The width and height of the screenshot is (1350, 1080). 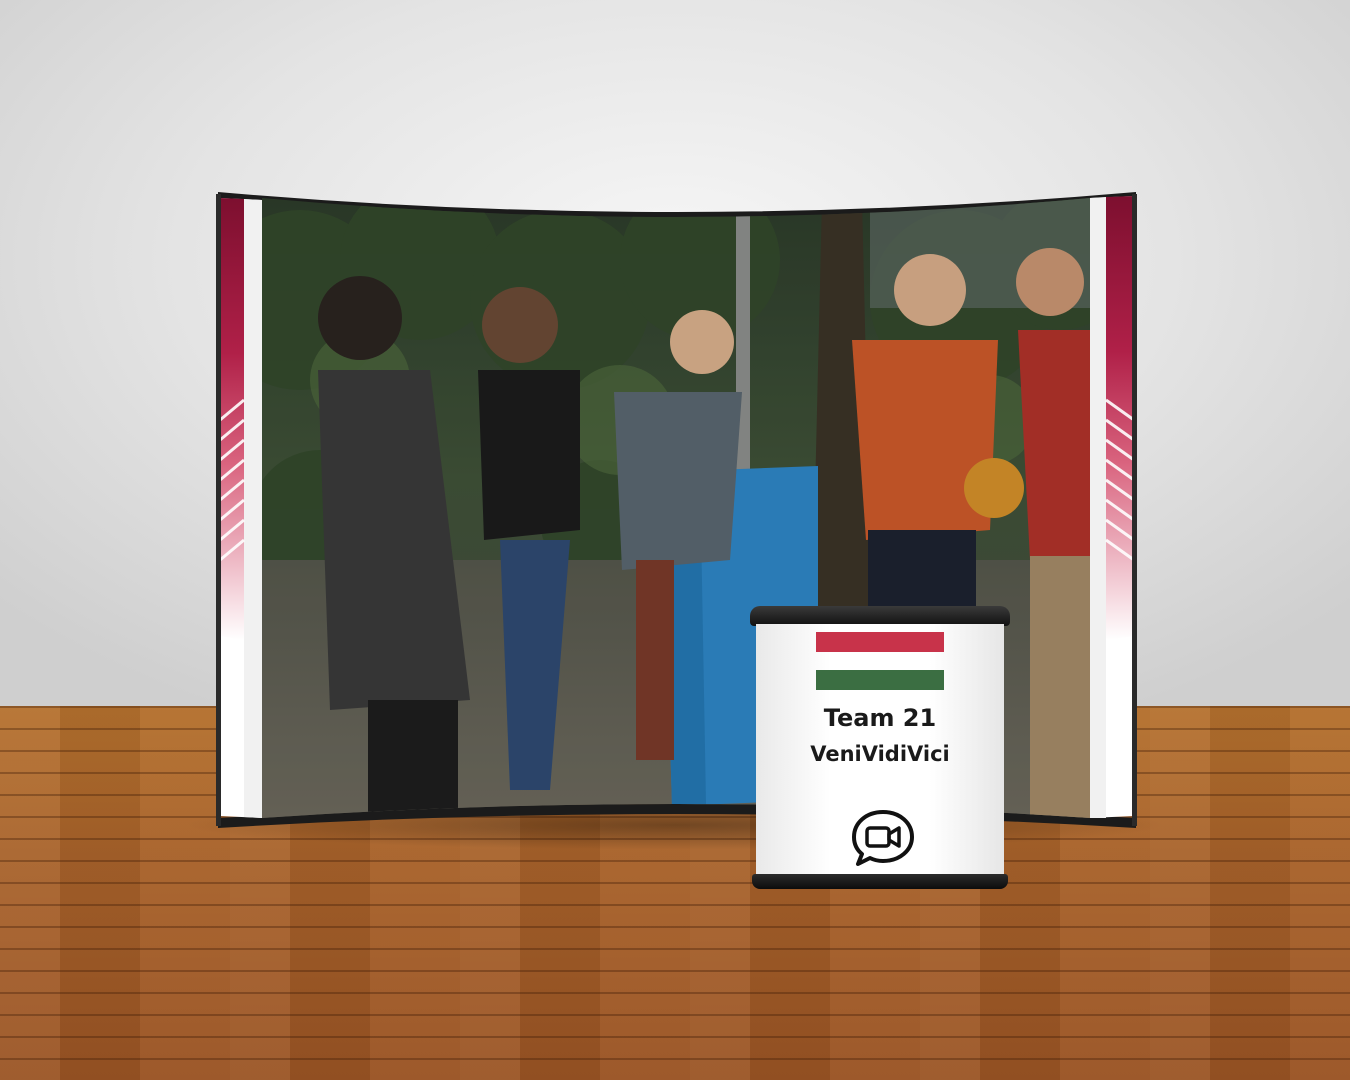 What do you see at coordinates (883, 838) in the screenshot?
I see `video-chat-bubble-icon` at bounding box center [883, 838].